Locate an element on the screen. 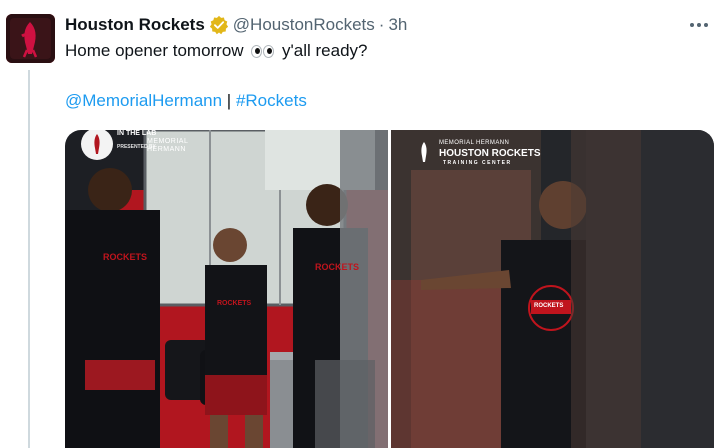 Image resolution: width=726 pixels, height=448 pixels. timestamp: 3h is located at coordinates (397, 25).